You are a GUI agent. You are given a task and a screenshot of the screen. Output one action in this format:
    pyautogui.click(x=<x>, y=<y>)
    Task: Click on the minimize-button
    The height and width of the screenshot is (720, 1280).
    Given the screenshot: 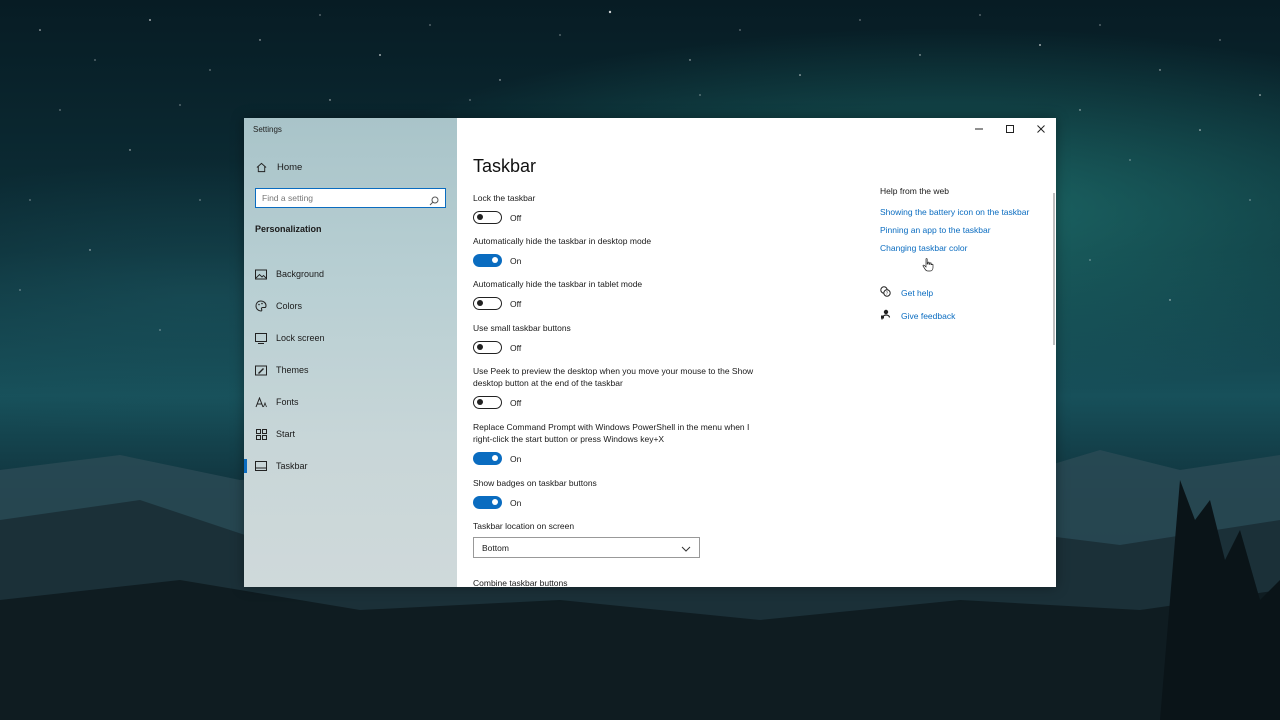 What is the action you would take?
    pyautogui.click(x=978, y=129)
    